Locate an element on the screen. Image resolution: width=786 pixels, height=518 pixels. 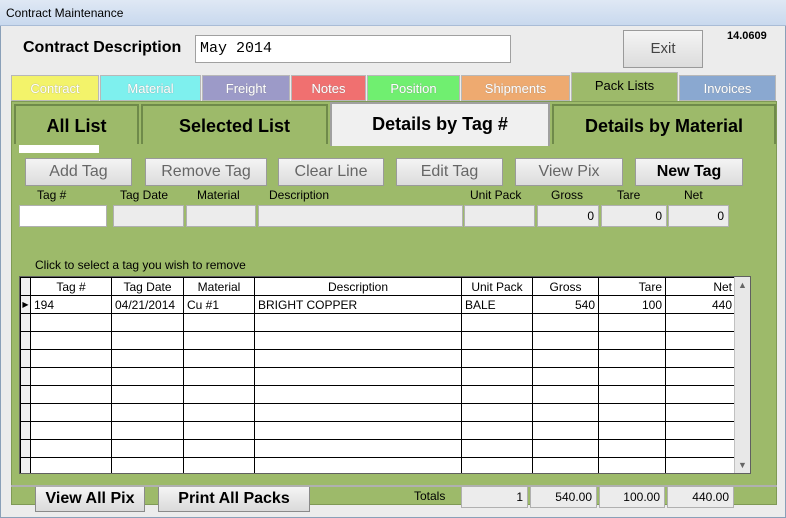
tab-notes: Notes is located at coordinates (328, 88).